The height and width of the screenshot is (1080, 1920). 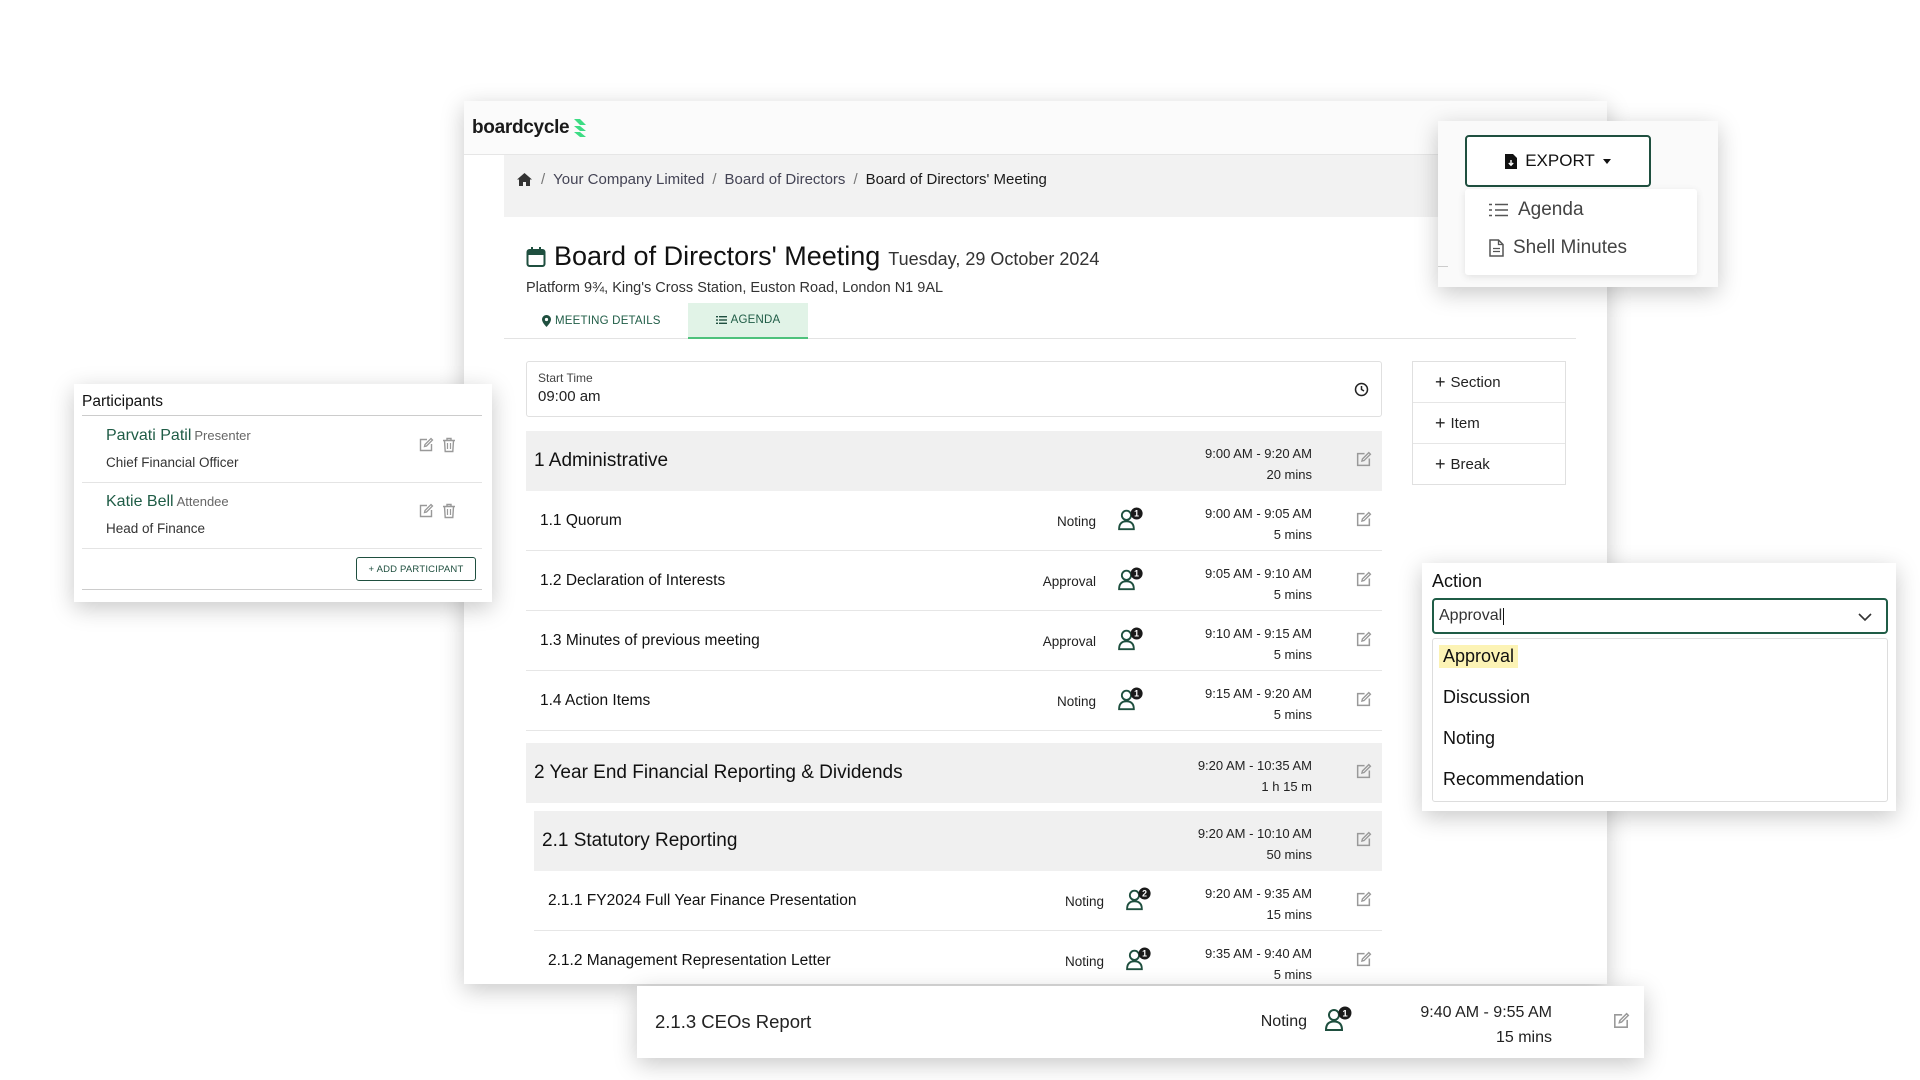 What do you see at coordinates (140, 501) in the screenshot?
I see `participant-name: Katie Bell` at bounding box center [140, 501].